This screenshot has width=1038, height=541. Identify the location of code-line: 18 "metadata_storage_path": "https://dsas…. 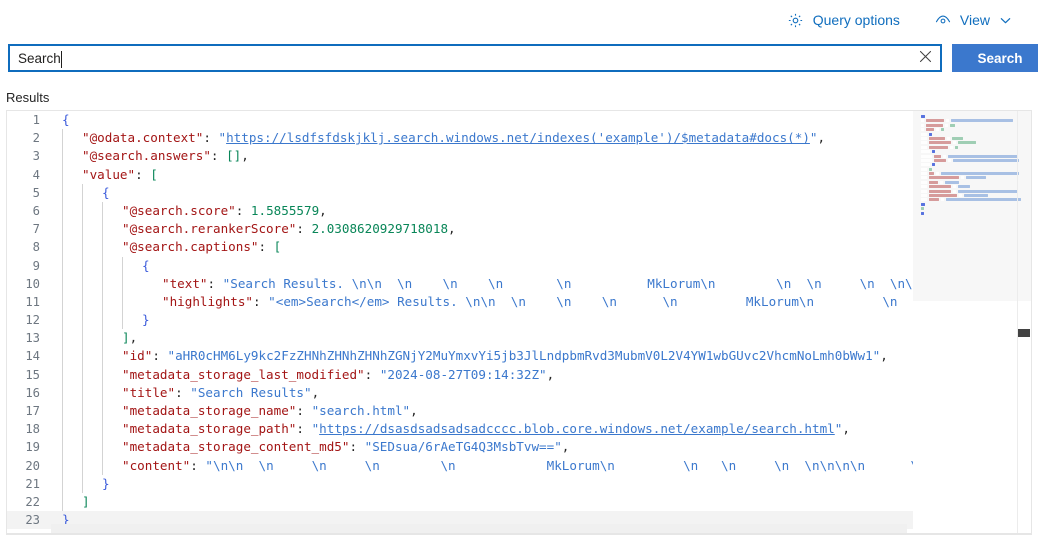
(460, 429).